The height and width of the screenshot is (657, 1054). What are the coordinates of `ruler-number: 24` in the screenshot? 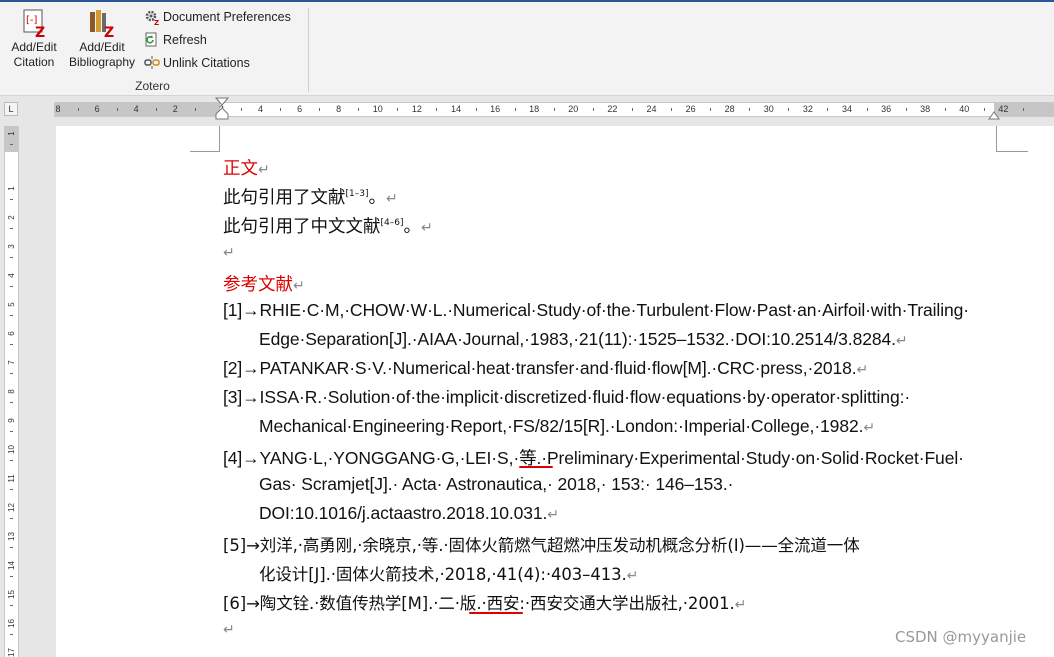 It's located at (651, 109).